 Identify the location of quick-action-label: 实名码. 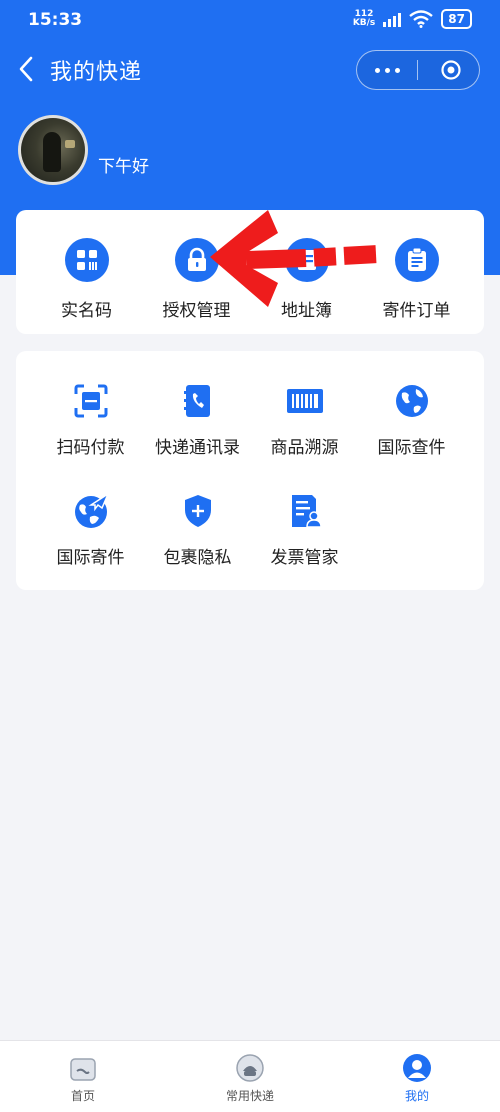
(86, 311).